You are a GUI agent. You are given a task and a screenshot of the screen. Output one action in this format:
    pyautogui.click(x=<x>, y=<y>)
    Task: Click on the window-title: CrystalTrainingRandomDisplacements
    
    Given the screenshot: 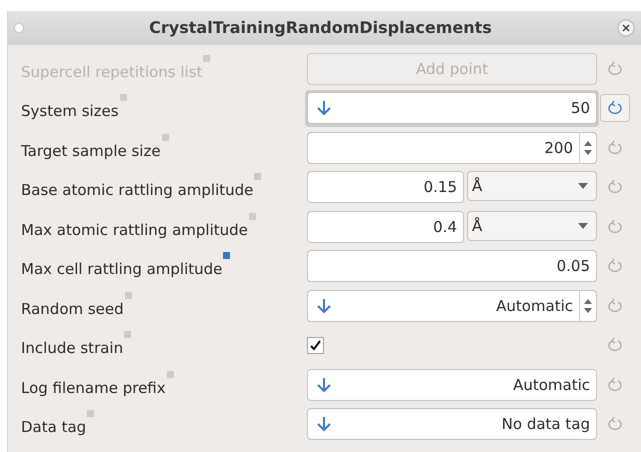 What is the action you would take?
    pyautogui.click(x=320, y=28)
    